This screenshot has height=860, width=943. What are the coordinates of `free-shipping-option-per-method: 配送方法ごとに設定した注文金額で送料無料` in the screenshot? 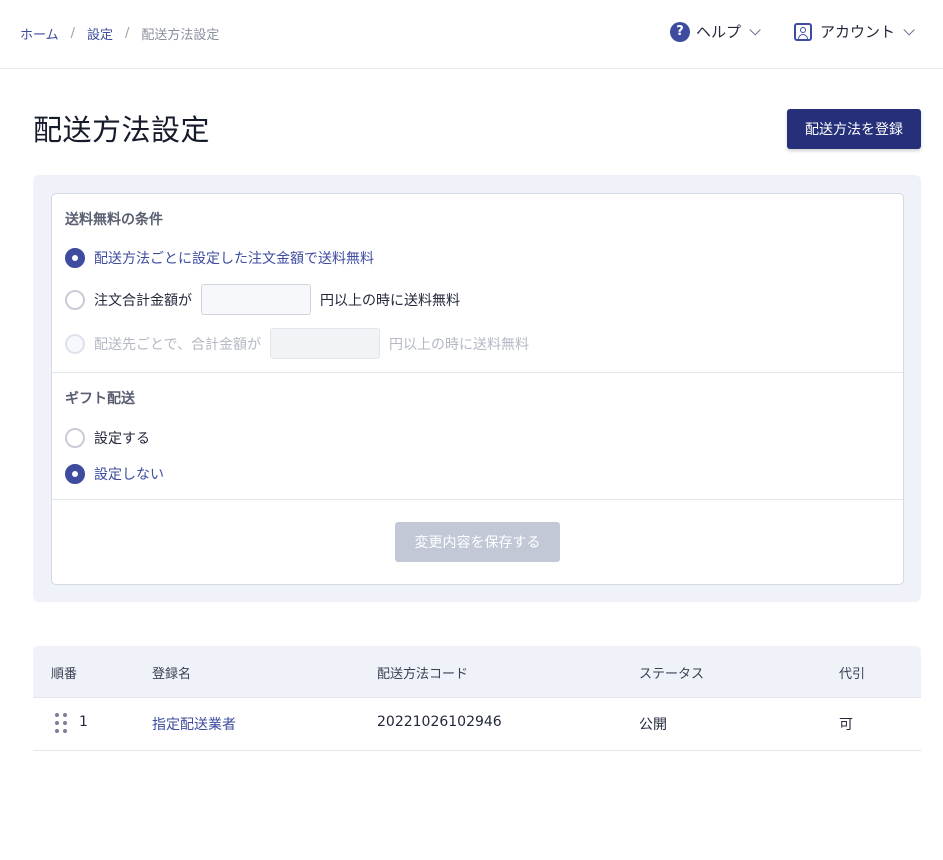 It's located at (219, 258).